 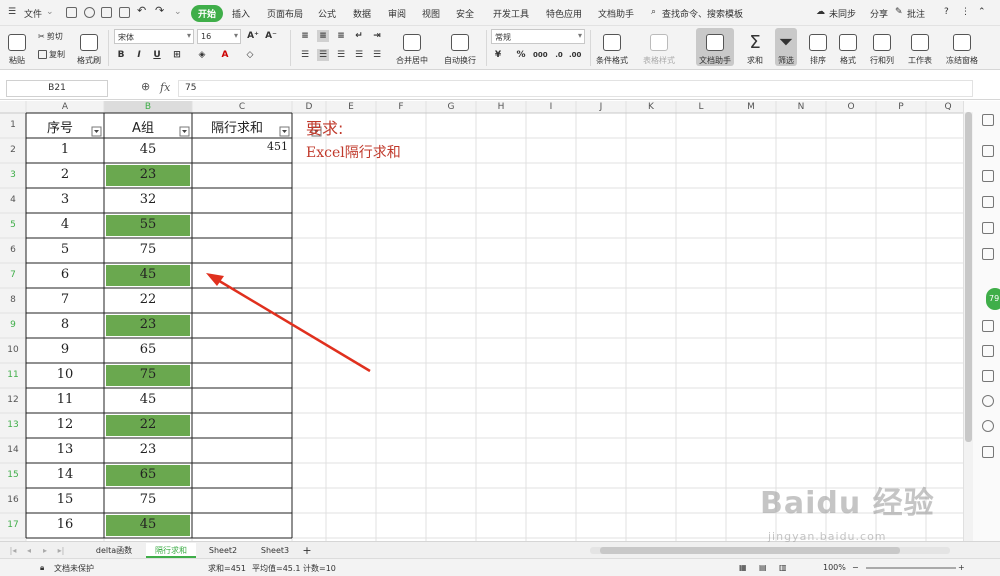 What do you see at coordinates (124, 12) in the screenshot?
I see `export-icon` at bounding box center [124, 12].